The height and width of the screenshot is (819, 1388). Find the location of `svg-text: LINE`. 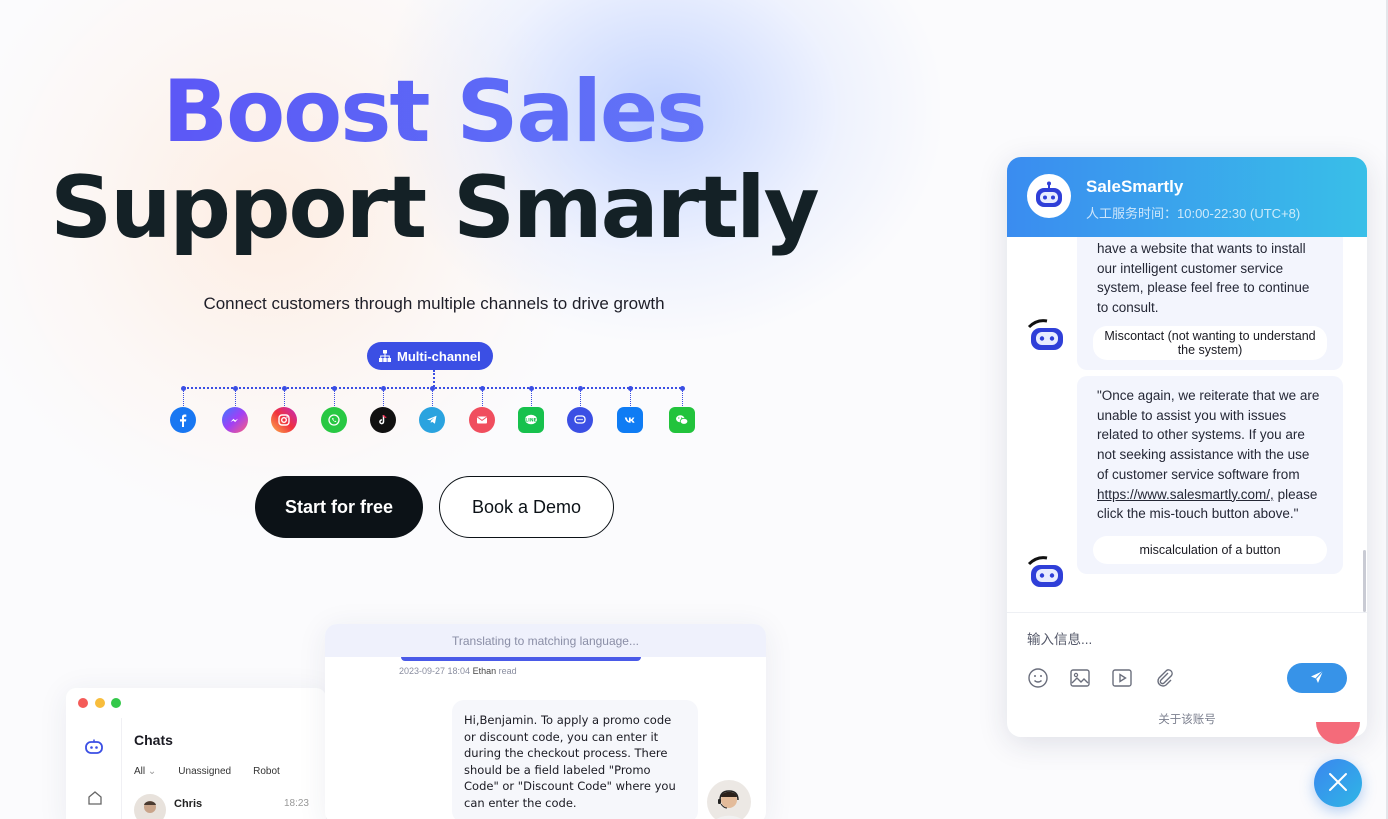

svg-text: LINE is located at coordinates (530, 420).